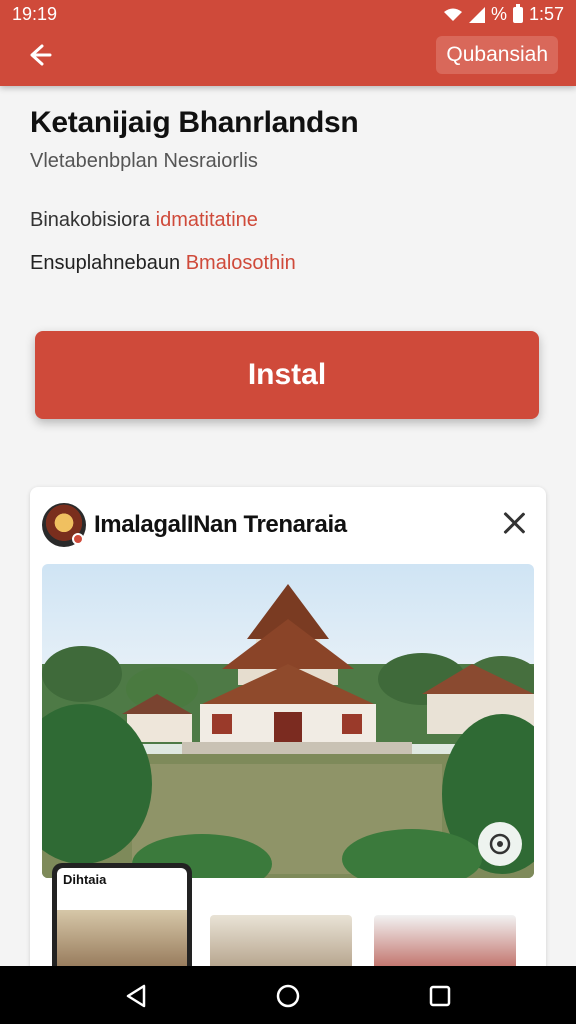  Describe the element at coordinates (500, 844) in the screenshot. I see `lens-icon` at that location.